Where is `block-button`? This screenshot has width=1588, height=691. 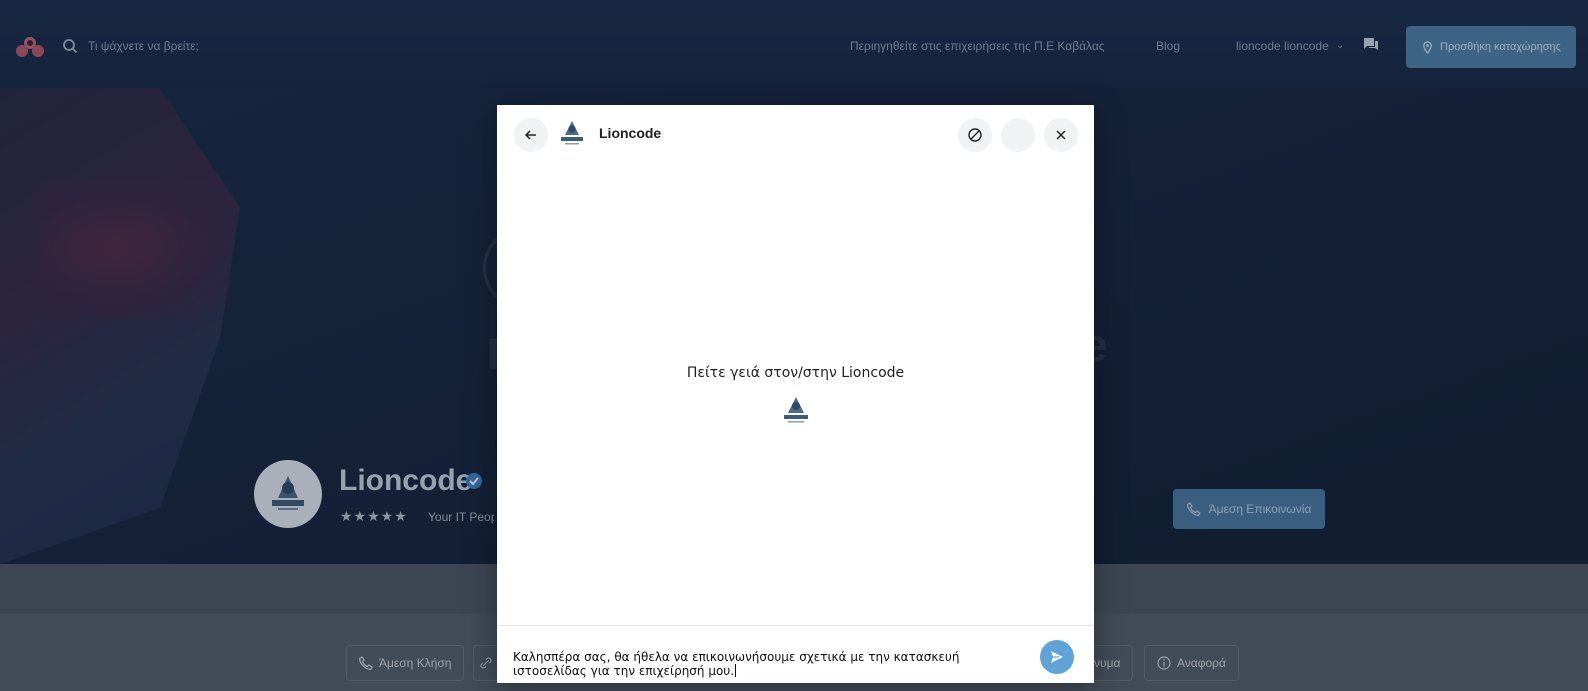
block-button is located at coordinates (975, 135).